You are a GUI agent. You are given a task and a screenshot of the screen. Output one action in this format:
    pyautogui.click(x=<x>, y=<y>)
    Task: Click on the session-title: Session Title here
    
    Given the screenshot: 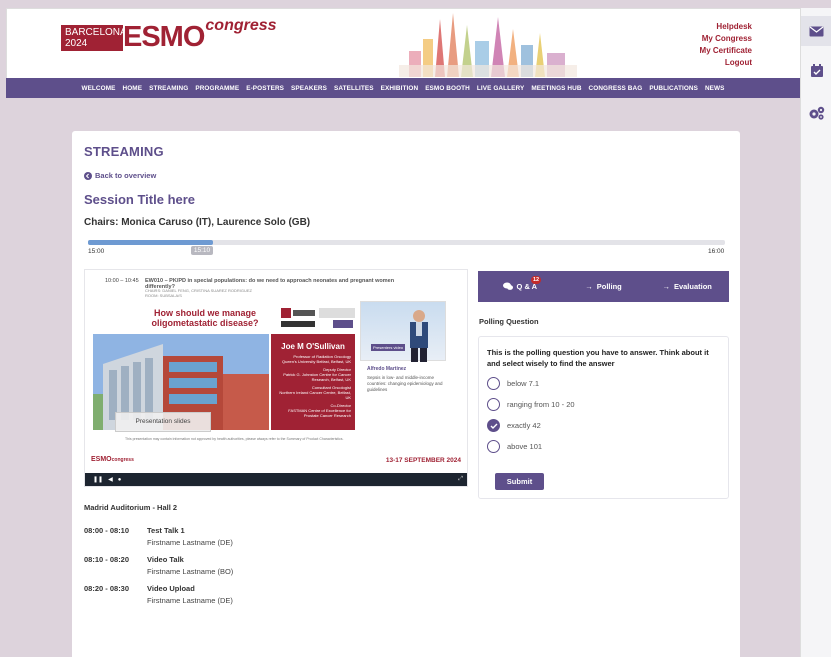 What is the action you would take?
    pyautogui.click(x=140, y=199)
    